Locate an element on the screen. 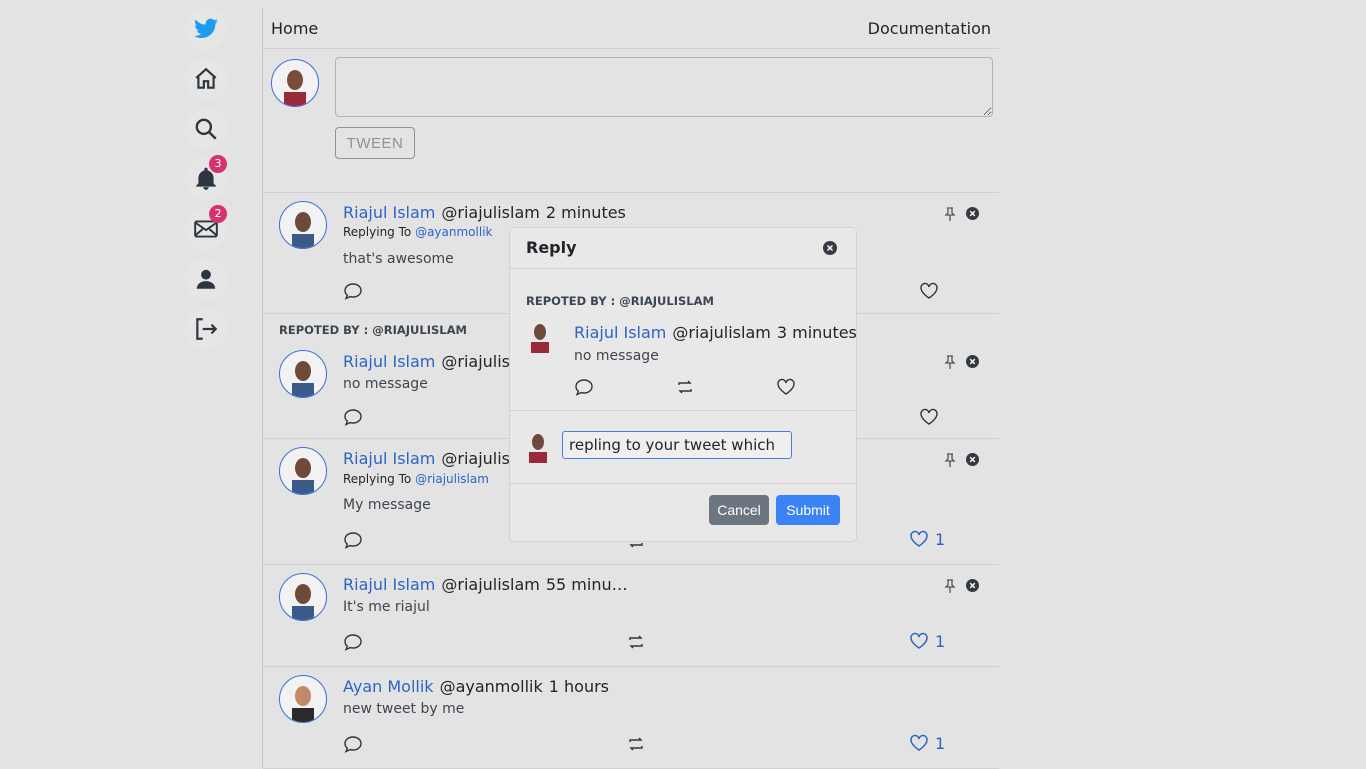 Image resolution: width=1366 pixels, height=769 pixels. tweet-header: Riajul Islam @riajulislam 2 minutes is located at coordinates (484, 212).